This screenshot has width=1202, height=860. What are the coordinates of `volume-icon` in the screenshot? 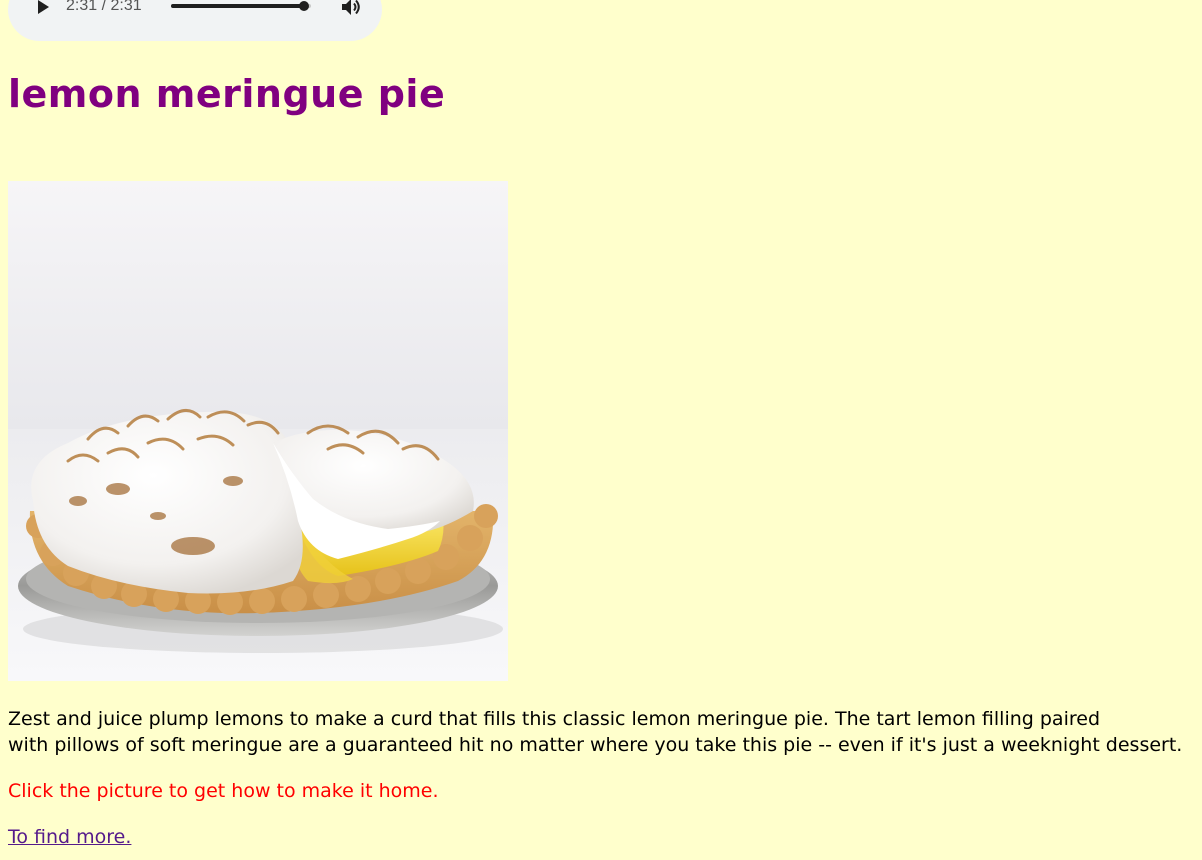 It's located at (351, 7).